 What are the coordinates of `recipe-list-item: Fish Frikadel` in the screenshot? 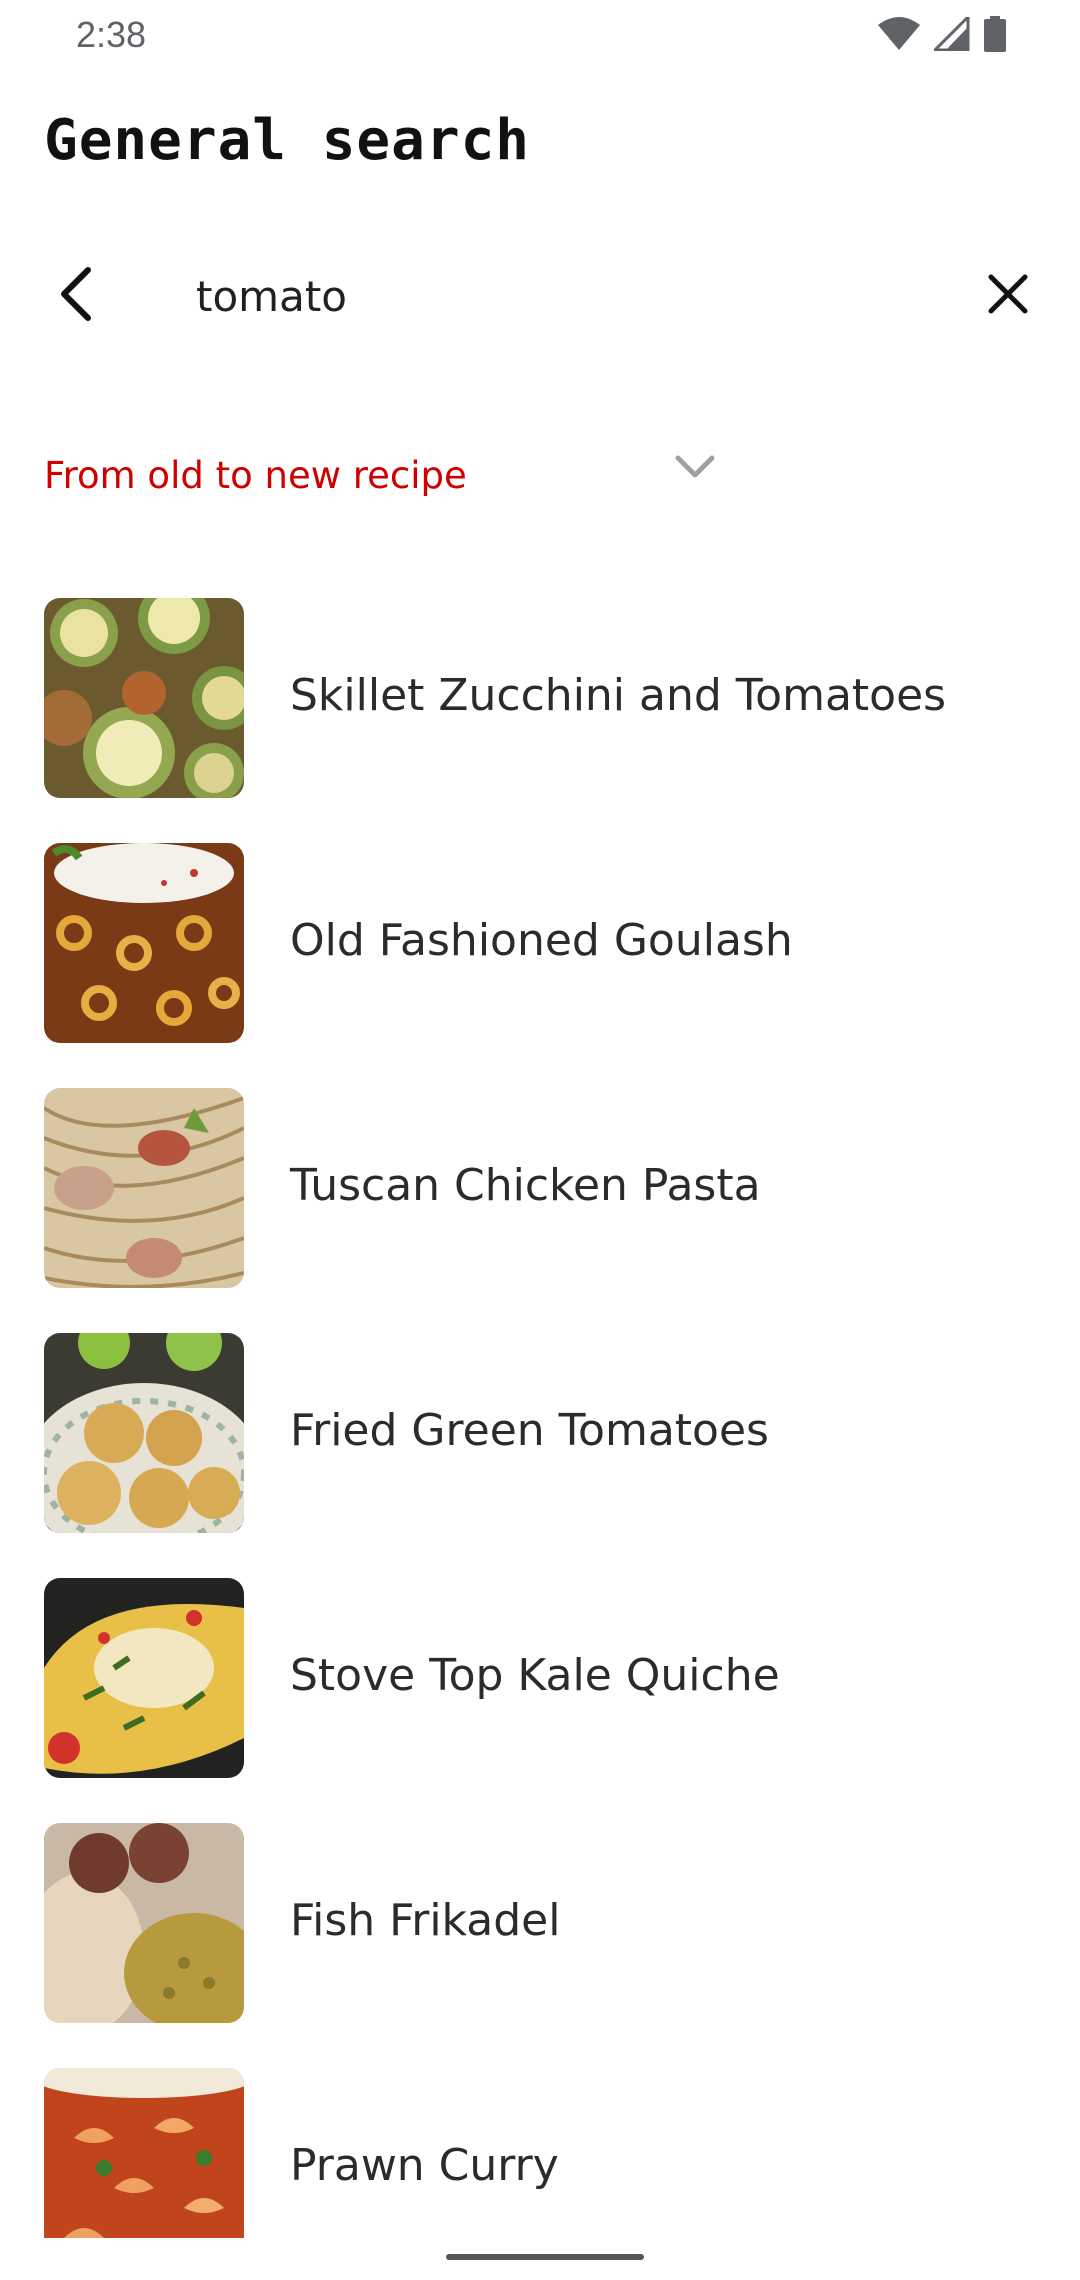 It's located at (540, 1923).